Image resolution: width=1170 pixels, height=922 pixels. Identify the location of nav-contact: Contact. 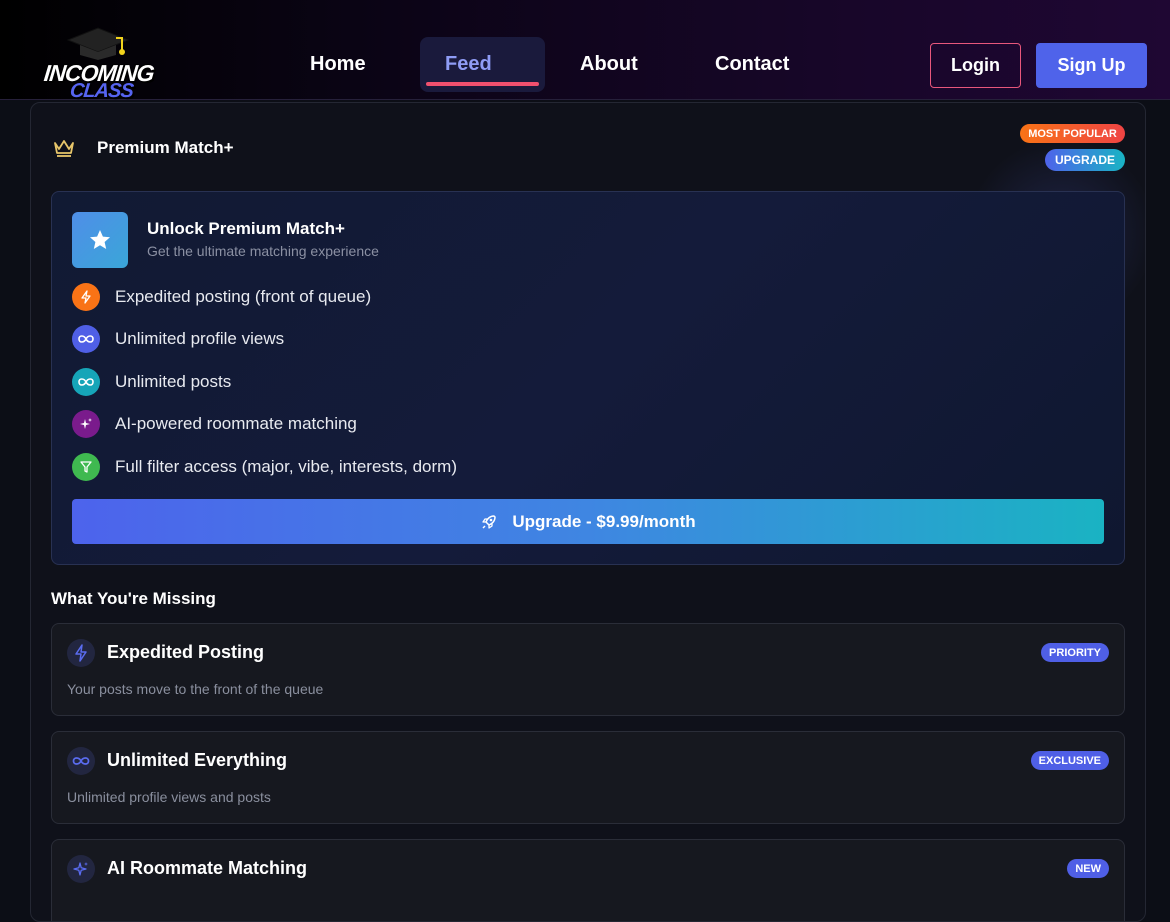
(752, 68).